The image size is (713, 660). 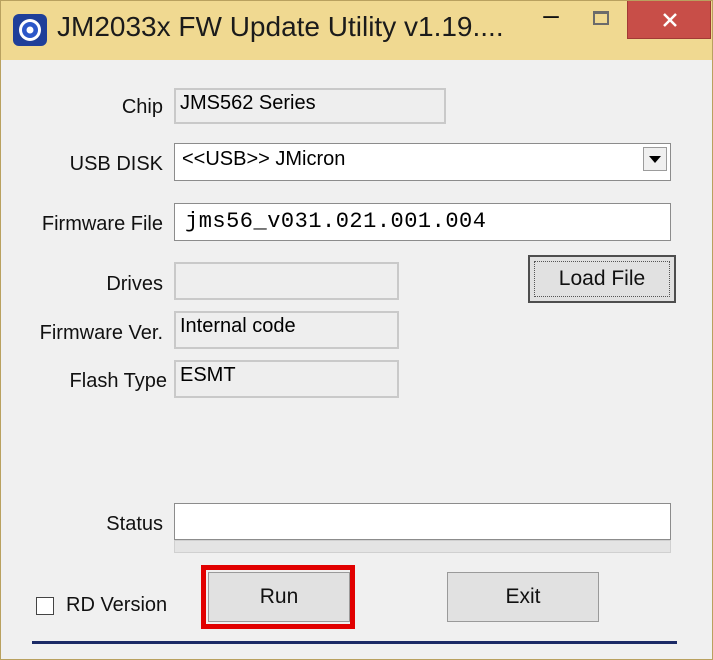 I want to click on maximize-icon, so click(x=601, y=18).